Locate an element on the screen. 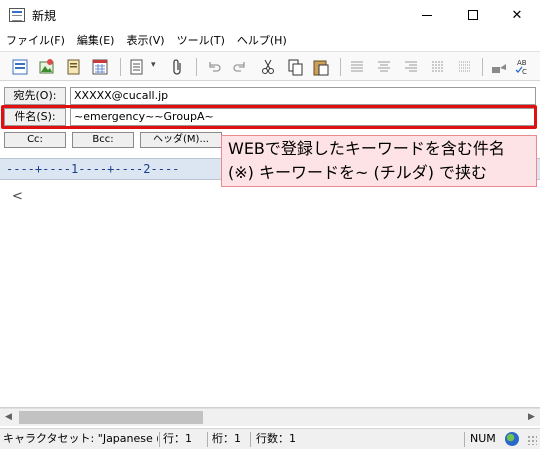 The image size is (540, 449). close-icon: ✕ is located at coordinates (517, 15).